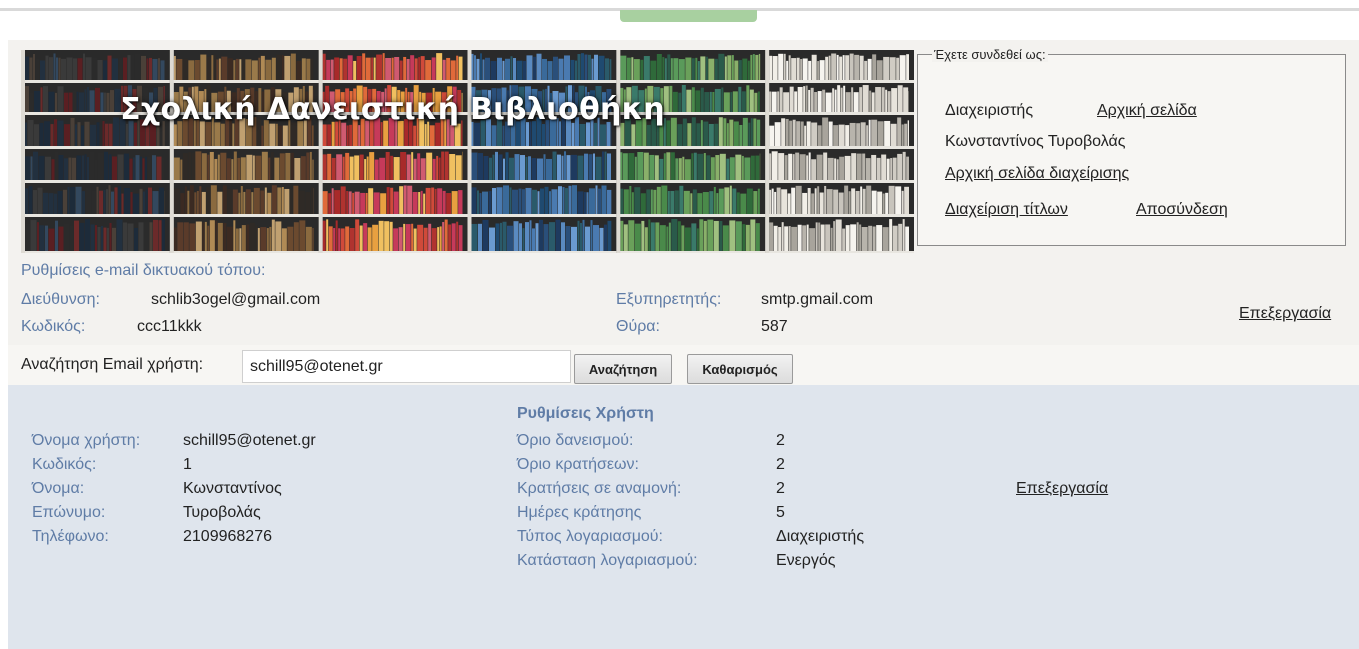 The width and height of the screenshot is (1359, 649). What do you see at coordinates (989, 110) in the screenshot?
I see `user-role: Διαχειριστής` at bounding box center [989, 110].